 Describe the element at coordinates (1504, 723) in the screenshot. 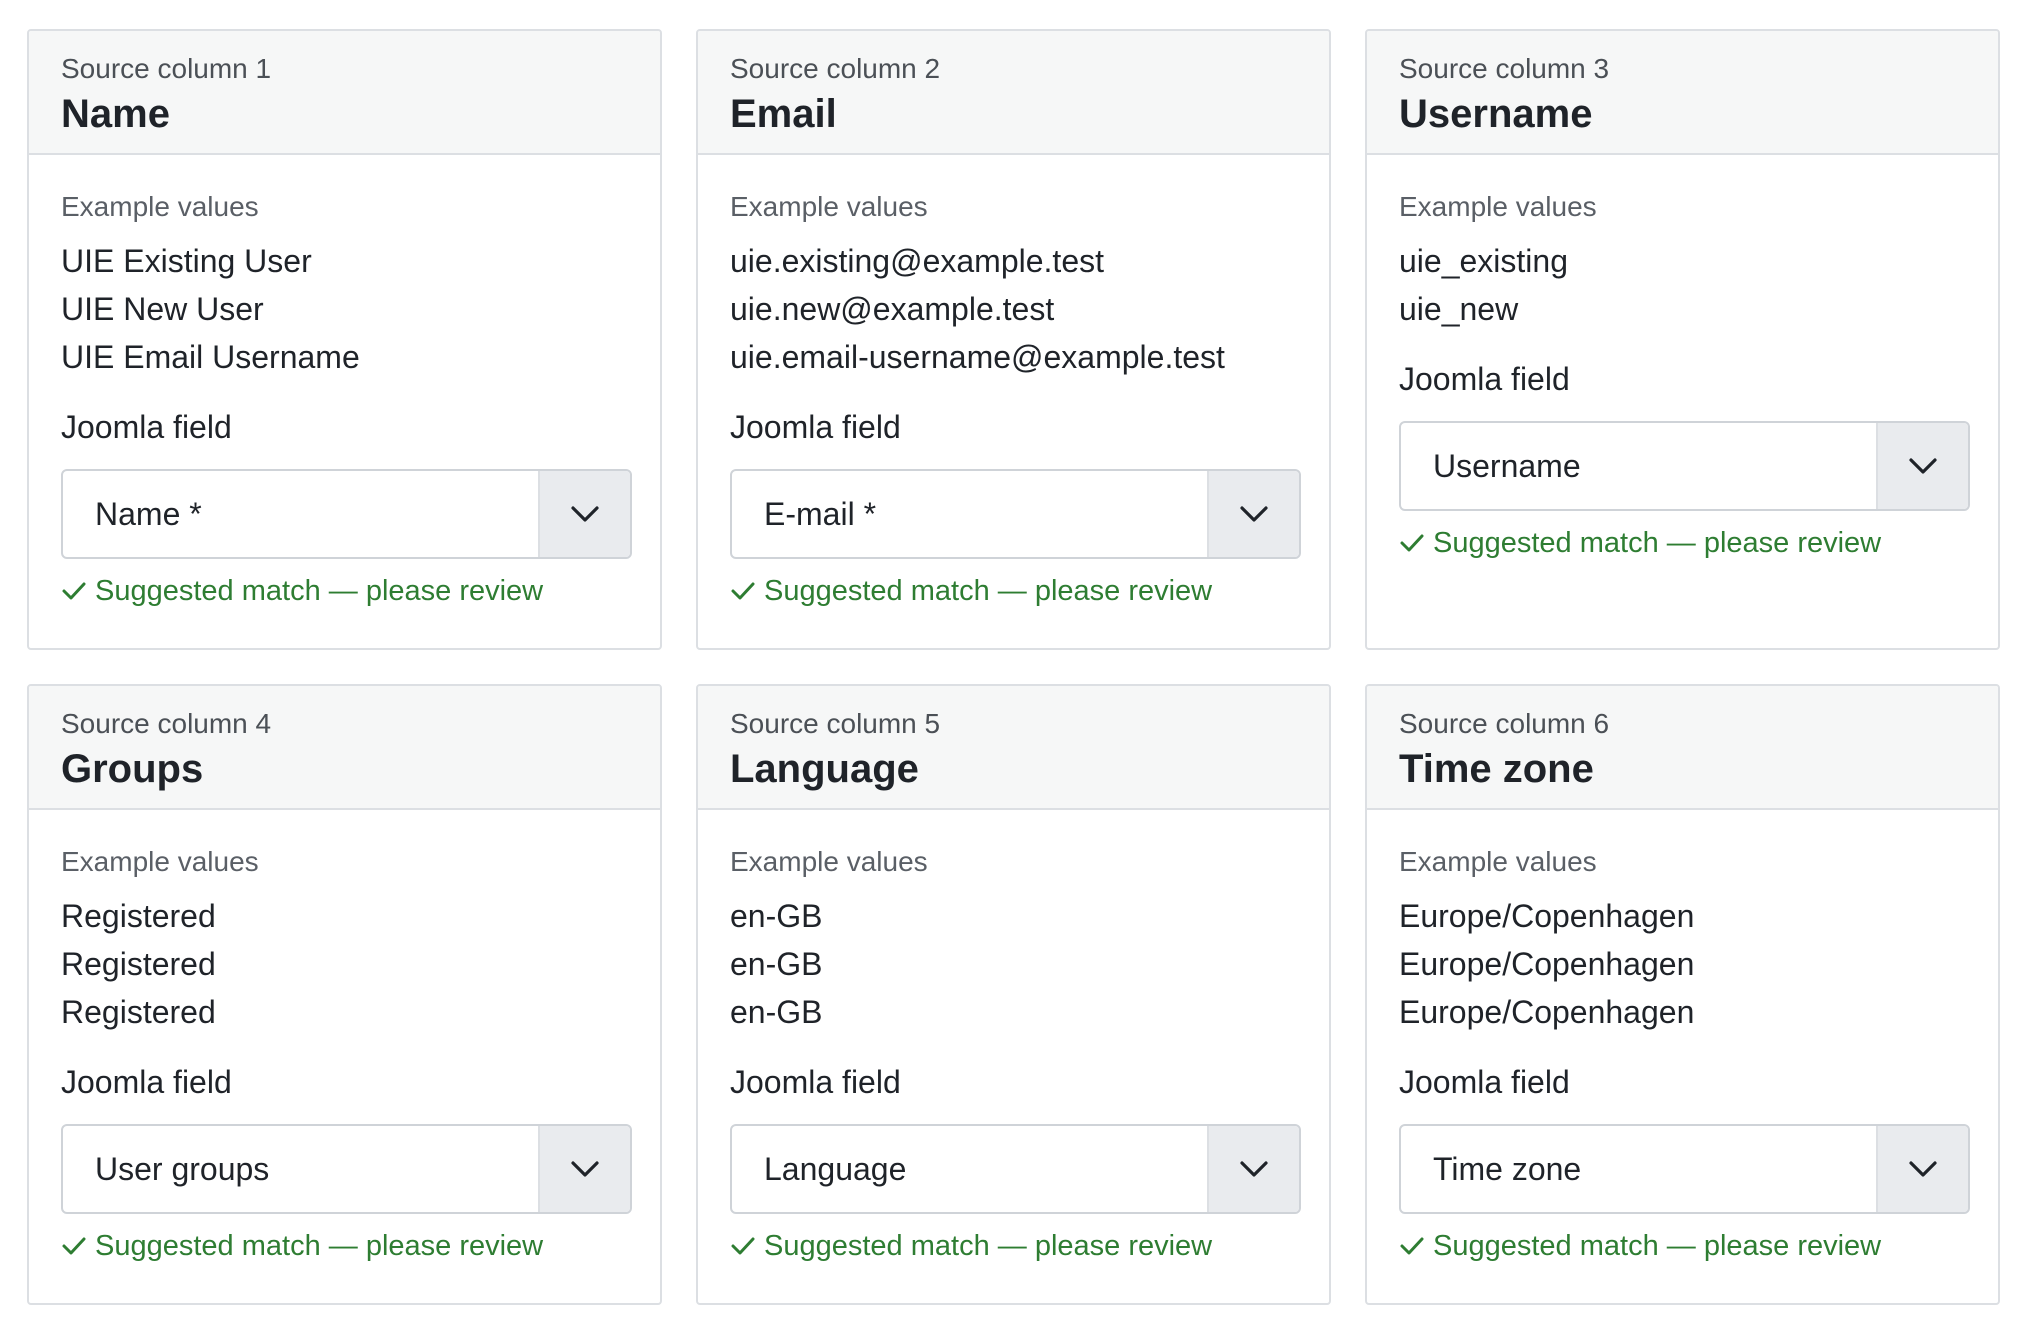

I see `source-column-label: Source column 6` at that location.